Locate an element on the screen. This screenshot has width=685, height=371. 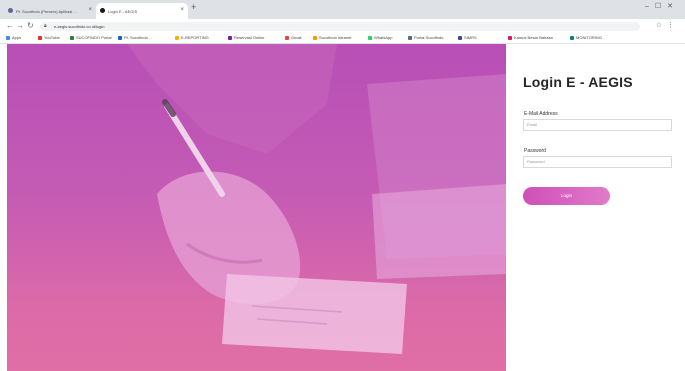
bookmark-item: MONITORING is located at coordinates (586, 37).